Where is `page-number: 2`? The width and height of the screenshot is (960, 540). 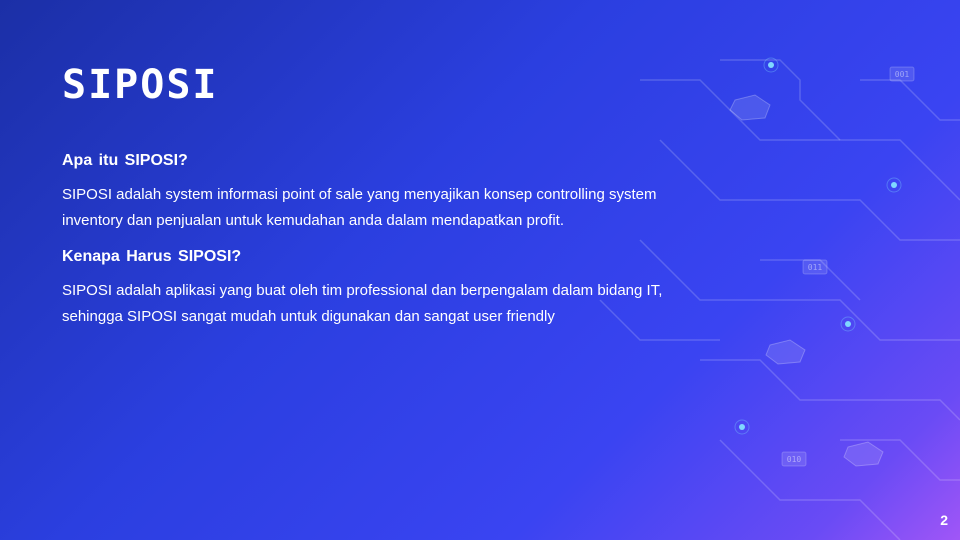 page-number: 2 is located at coordinates (944, 520).